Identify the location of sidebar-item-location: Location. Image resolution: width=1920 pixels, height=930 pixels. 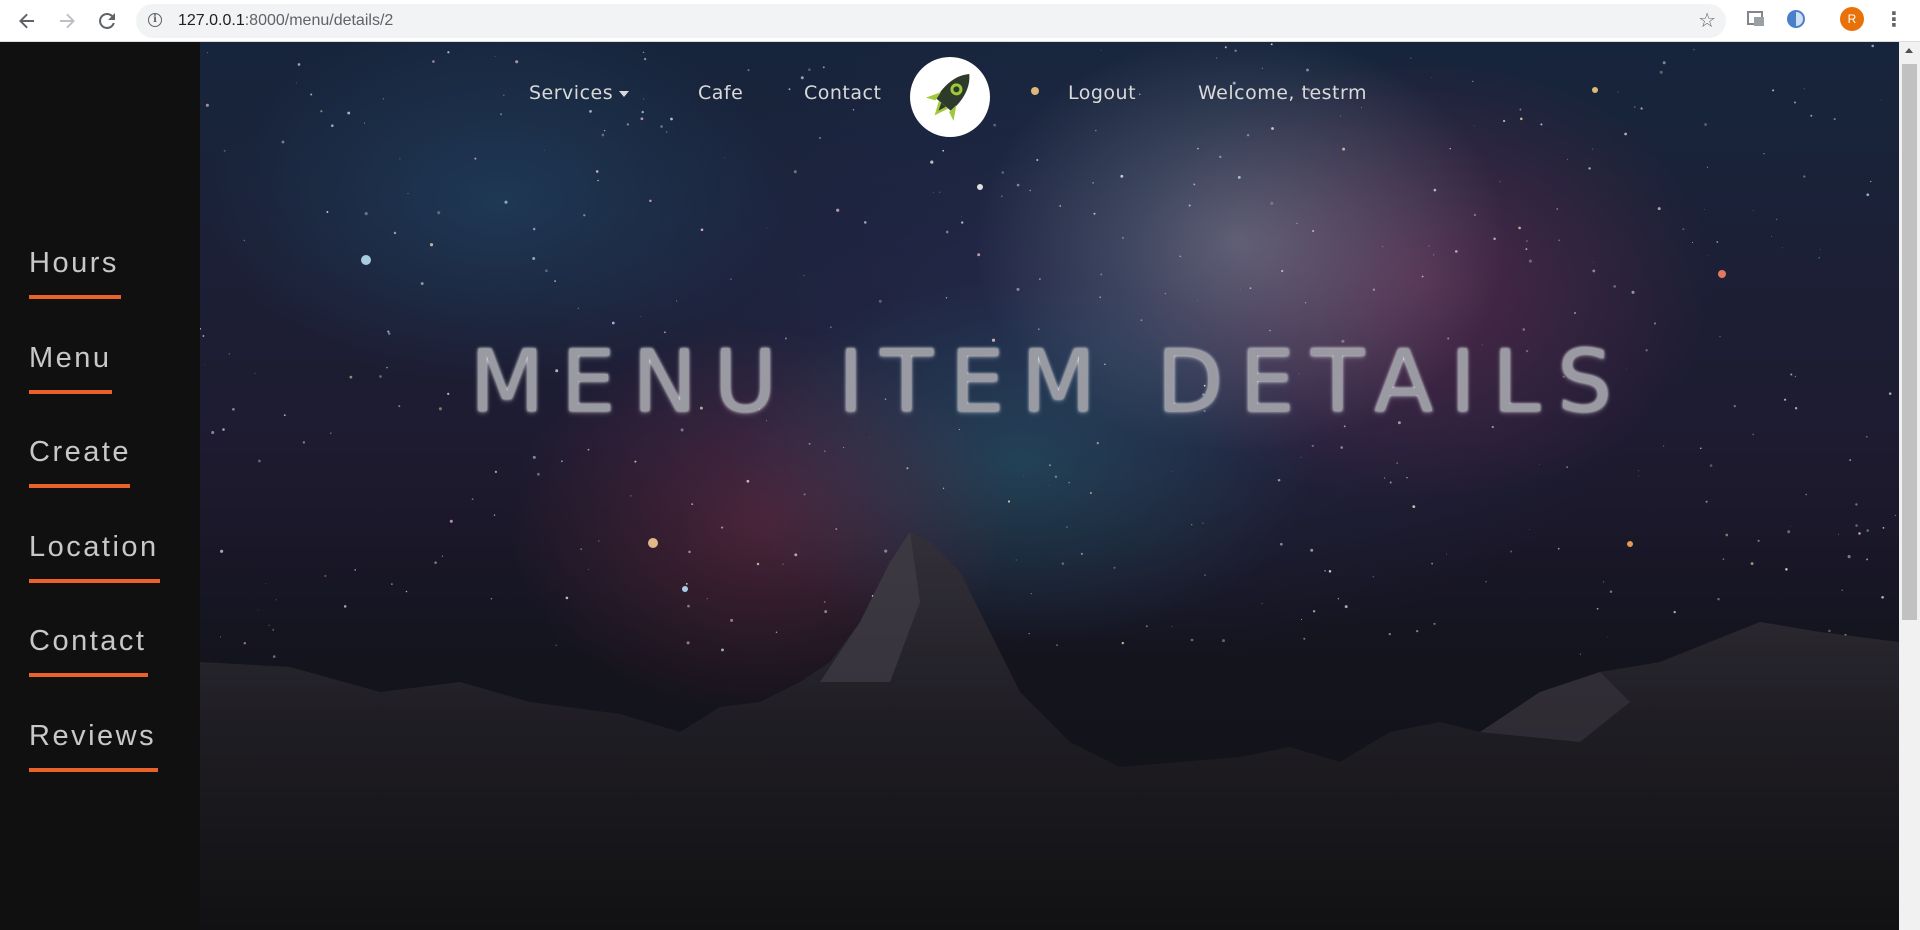
(94, 557).